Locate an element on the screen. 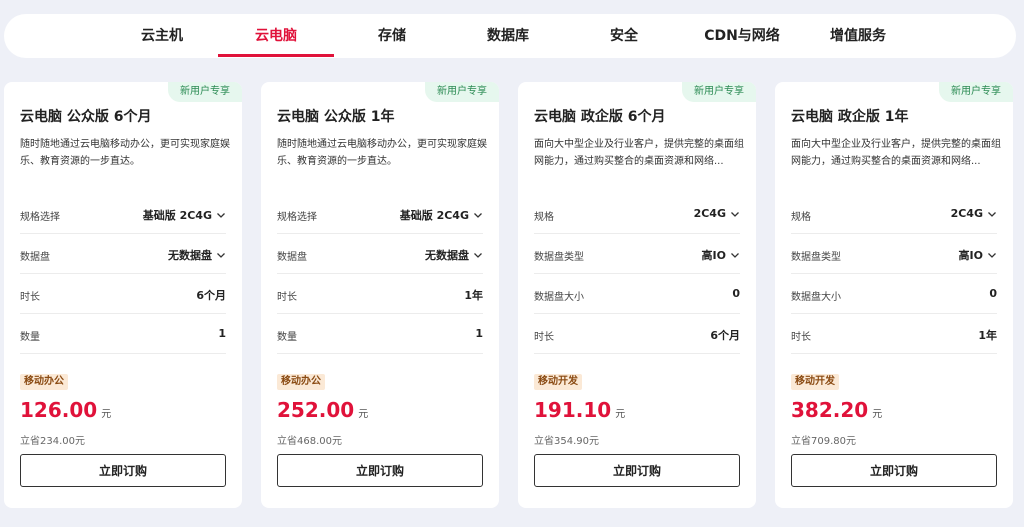 The image size is (1024, 527). savings-text: 立省468.00元 is located at coordinates (309, 441).